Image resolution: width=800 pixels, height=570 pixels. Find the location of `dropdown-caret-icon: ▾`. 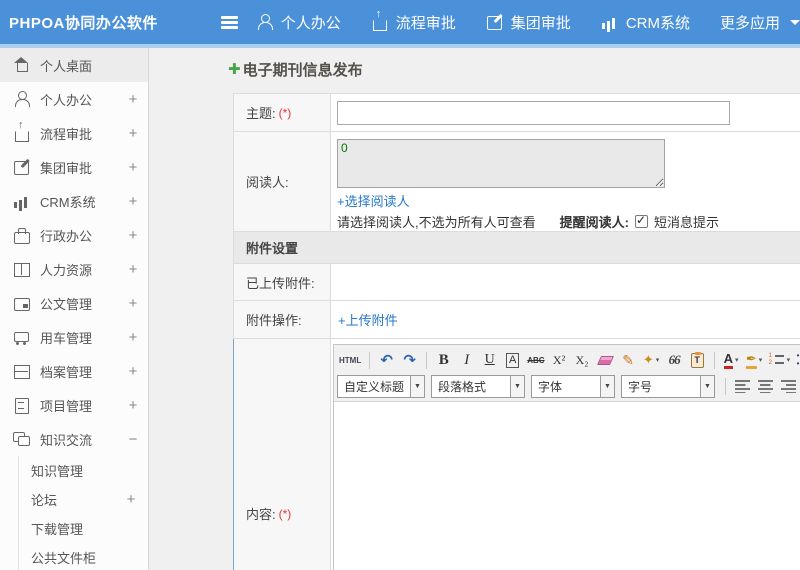

dropdown-caret-icon: ▾ is located at coordinates (657, 360).